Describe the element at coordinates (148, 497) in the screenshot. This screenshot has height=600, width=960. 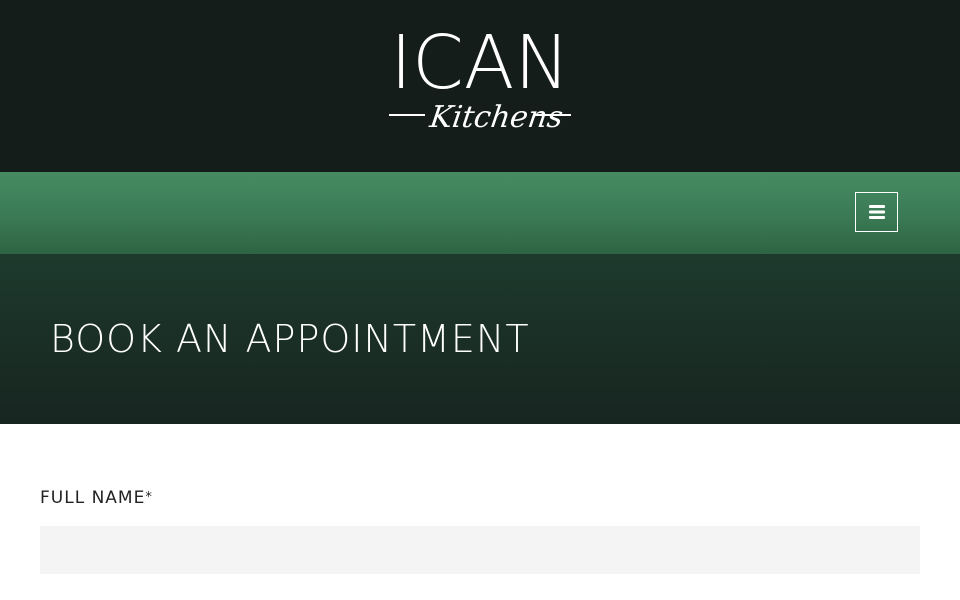
I see `required-asterisk: *` at that location.